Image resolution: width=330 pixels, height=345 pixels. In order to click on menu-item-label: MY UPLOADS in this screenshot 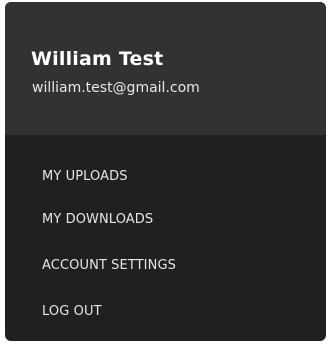, I will do `click(85, 176)`.